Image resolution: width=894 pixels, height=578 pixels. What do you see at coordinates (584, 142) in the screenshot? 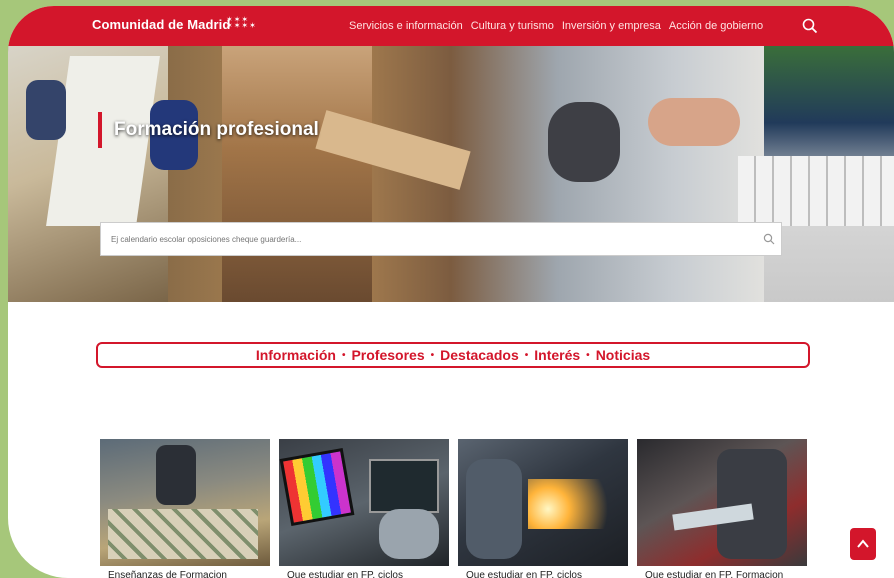
I see `hero-photo-glove` at bounding box center [584, 142].